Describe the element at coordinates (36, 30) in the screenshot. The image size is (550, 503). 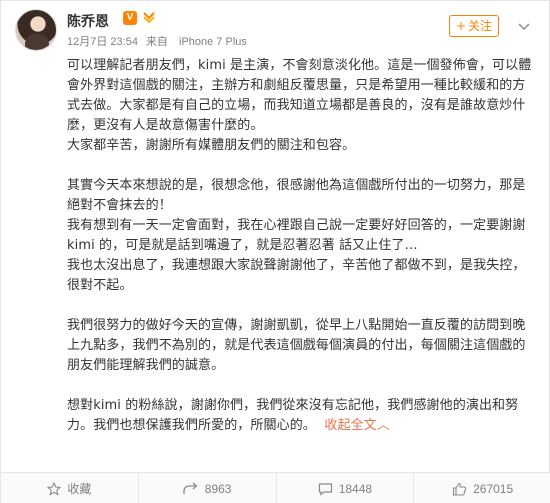
I see `avatar` at that location.